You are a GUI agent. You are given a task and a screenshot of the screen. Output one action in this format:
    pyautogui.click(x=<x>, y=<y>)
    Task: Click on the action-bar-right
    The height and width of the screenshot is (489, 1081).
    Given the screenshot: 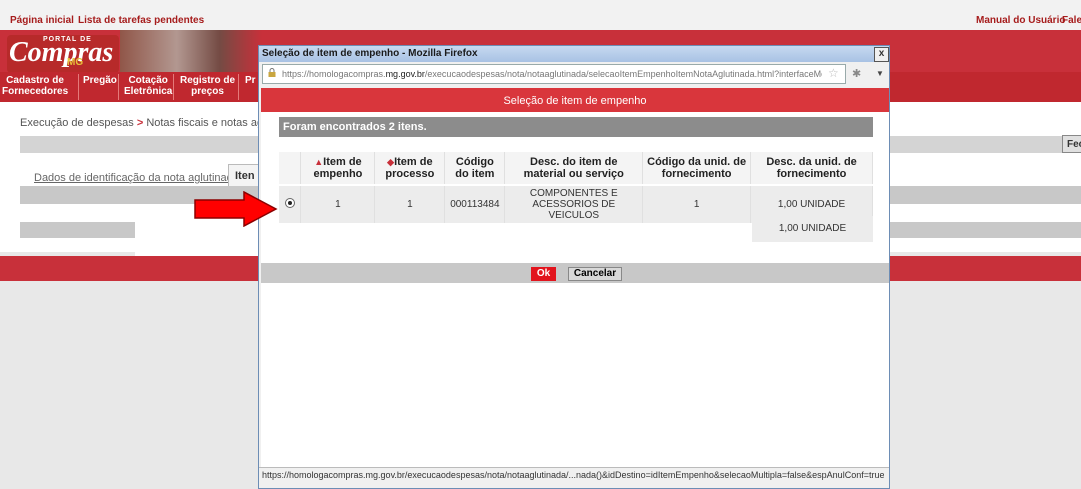 What is the action you would take?
    pyautogui.click(x=985, y=144)
    